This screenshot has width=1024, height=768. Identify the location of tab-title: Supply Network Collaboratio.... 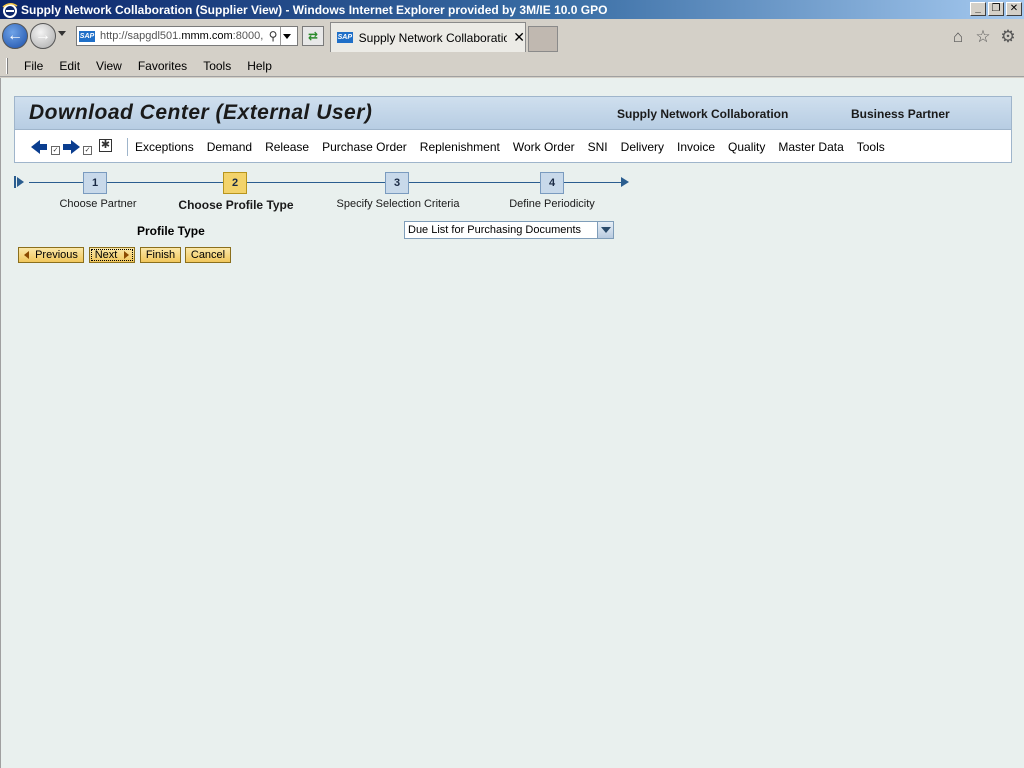
(433, 37).